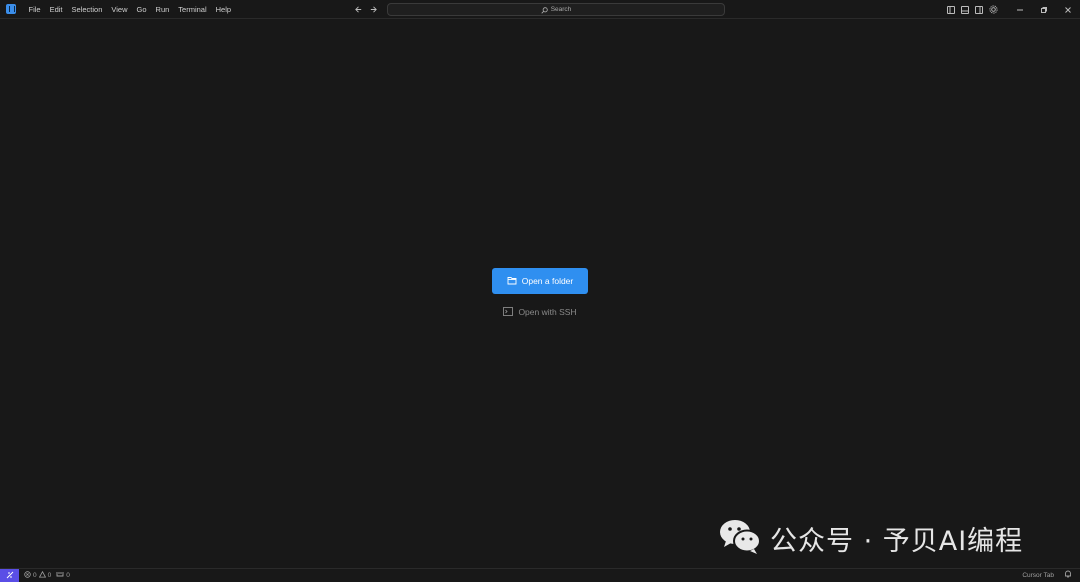 The image size is (1080, 582). What do you see at coordinates (192, 9) in the screenshot?
I see `menu-terminal: Terminal` at bounding box center [192, 9].